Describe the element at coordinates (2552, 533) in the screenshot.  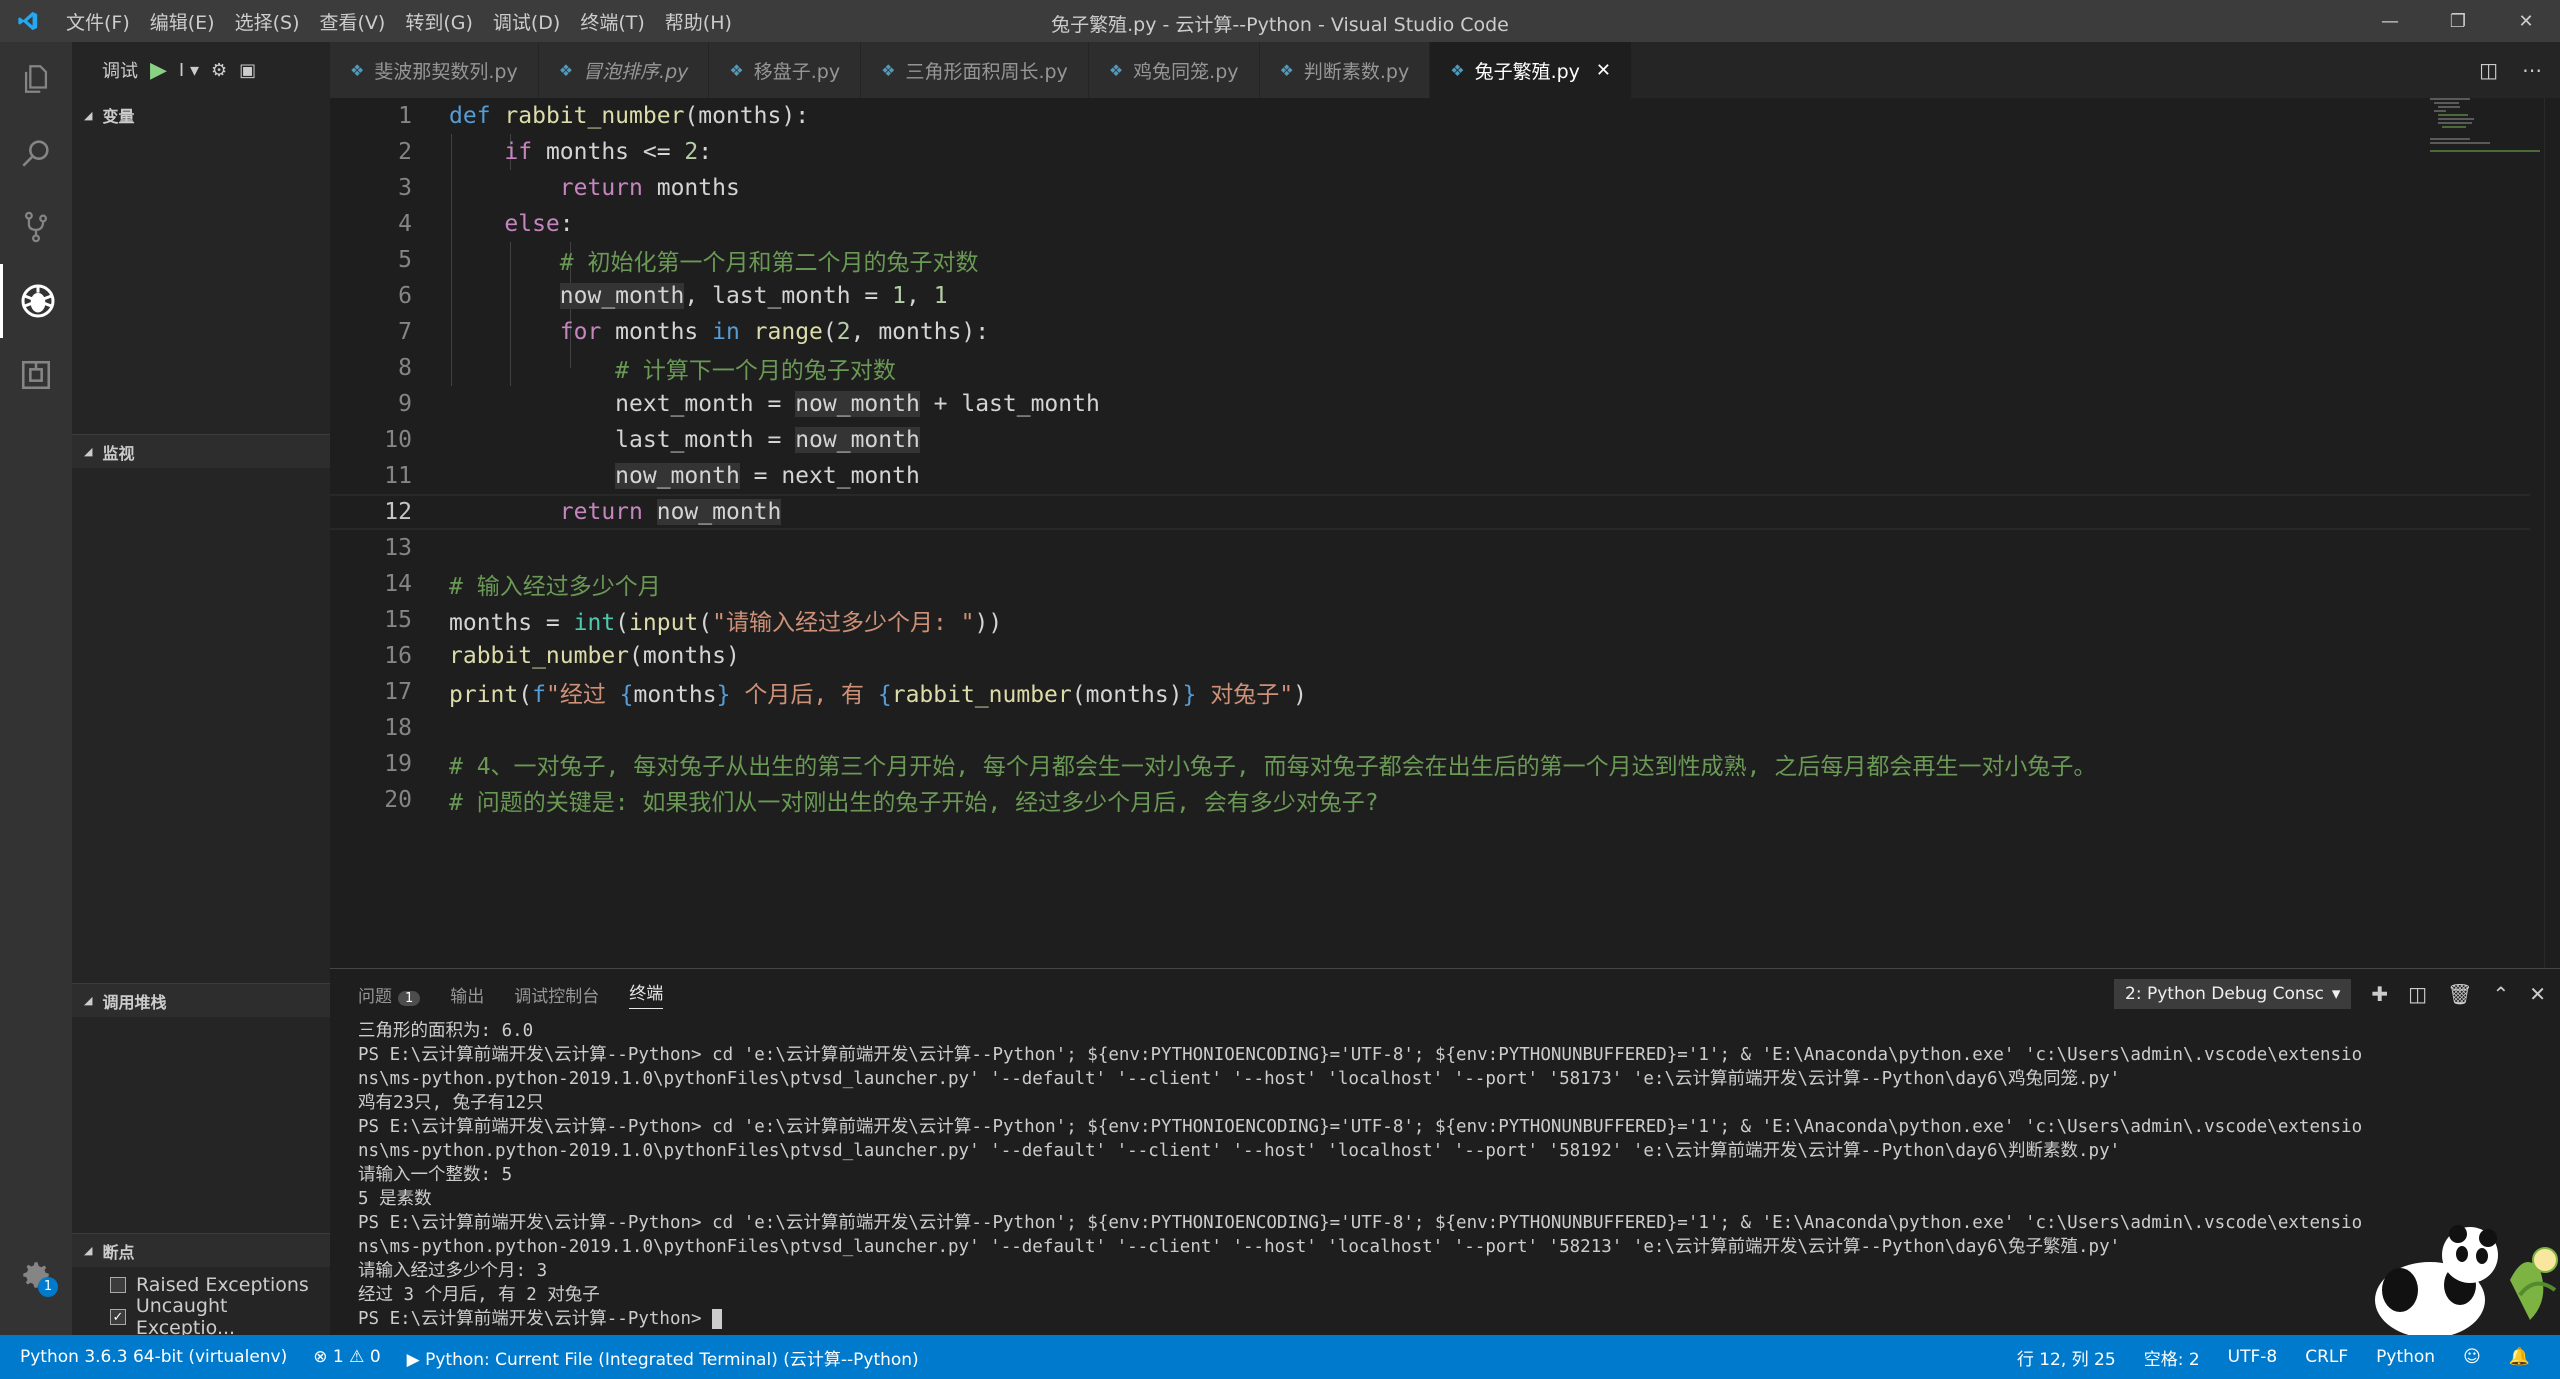
I see `editor-scrollbar` at that location.